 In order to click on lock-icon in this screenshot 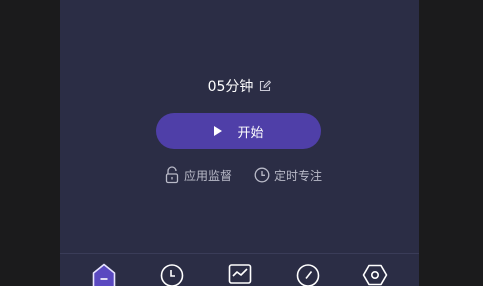, I will do `click(172, 175)`.